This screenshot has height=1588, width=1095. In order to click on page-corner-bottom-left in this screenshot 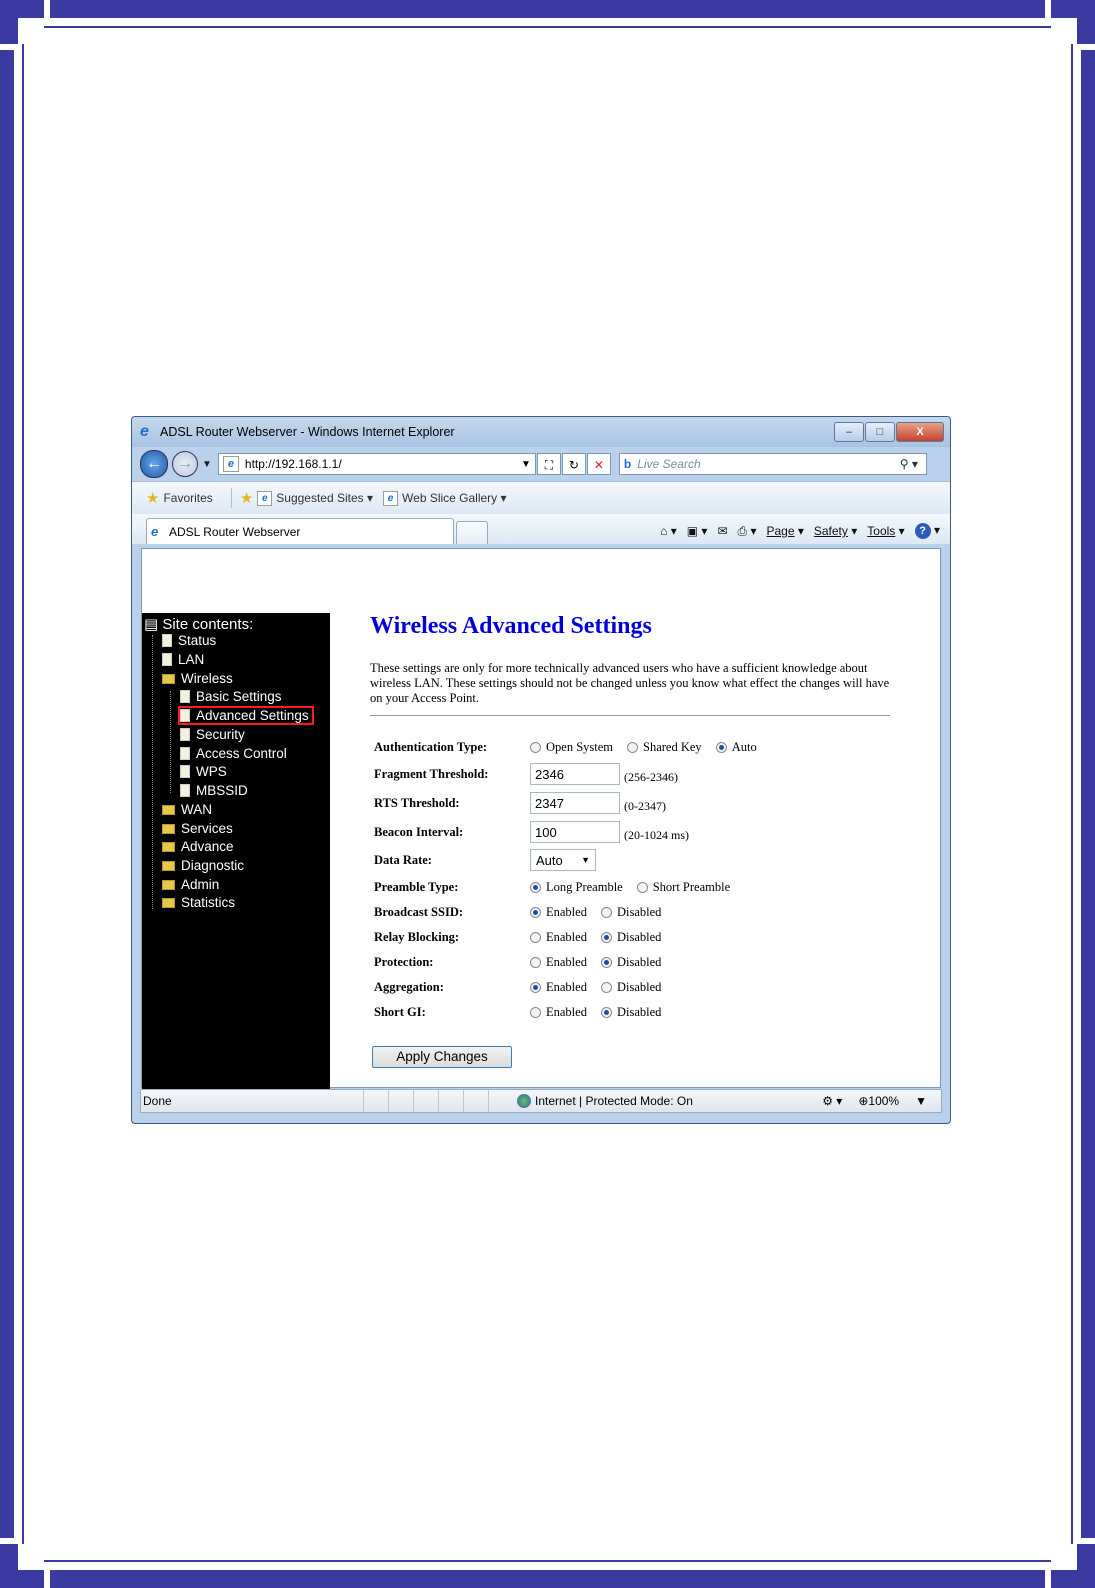, I will do `click(22, 1566)`.